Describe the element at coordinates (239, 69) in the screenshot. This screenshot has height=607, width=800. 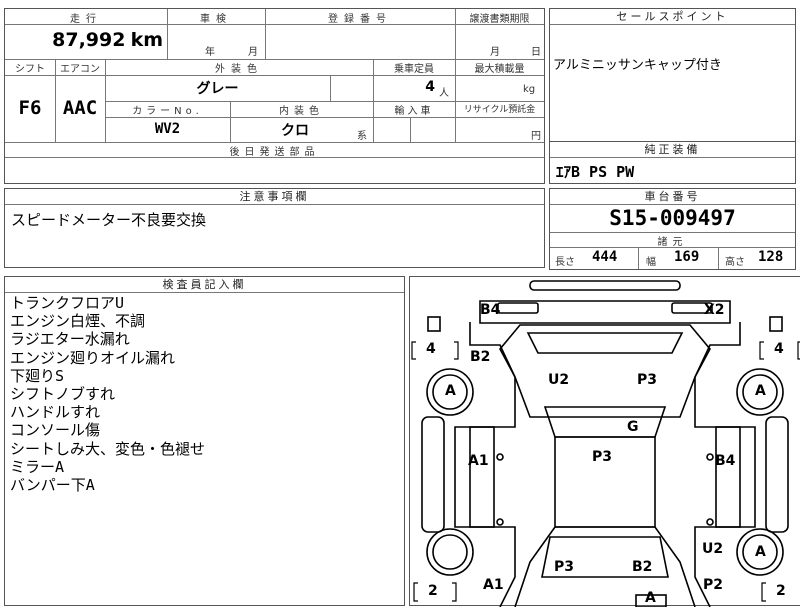
I see `exterior-label: 外装色` at that location.